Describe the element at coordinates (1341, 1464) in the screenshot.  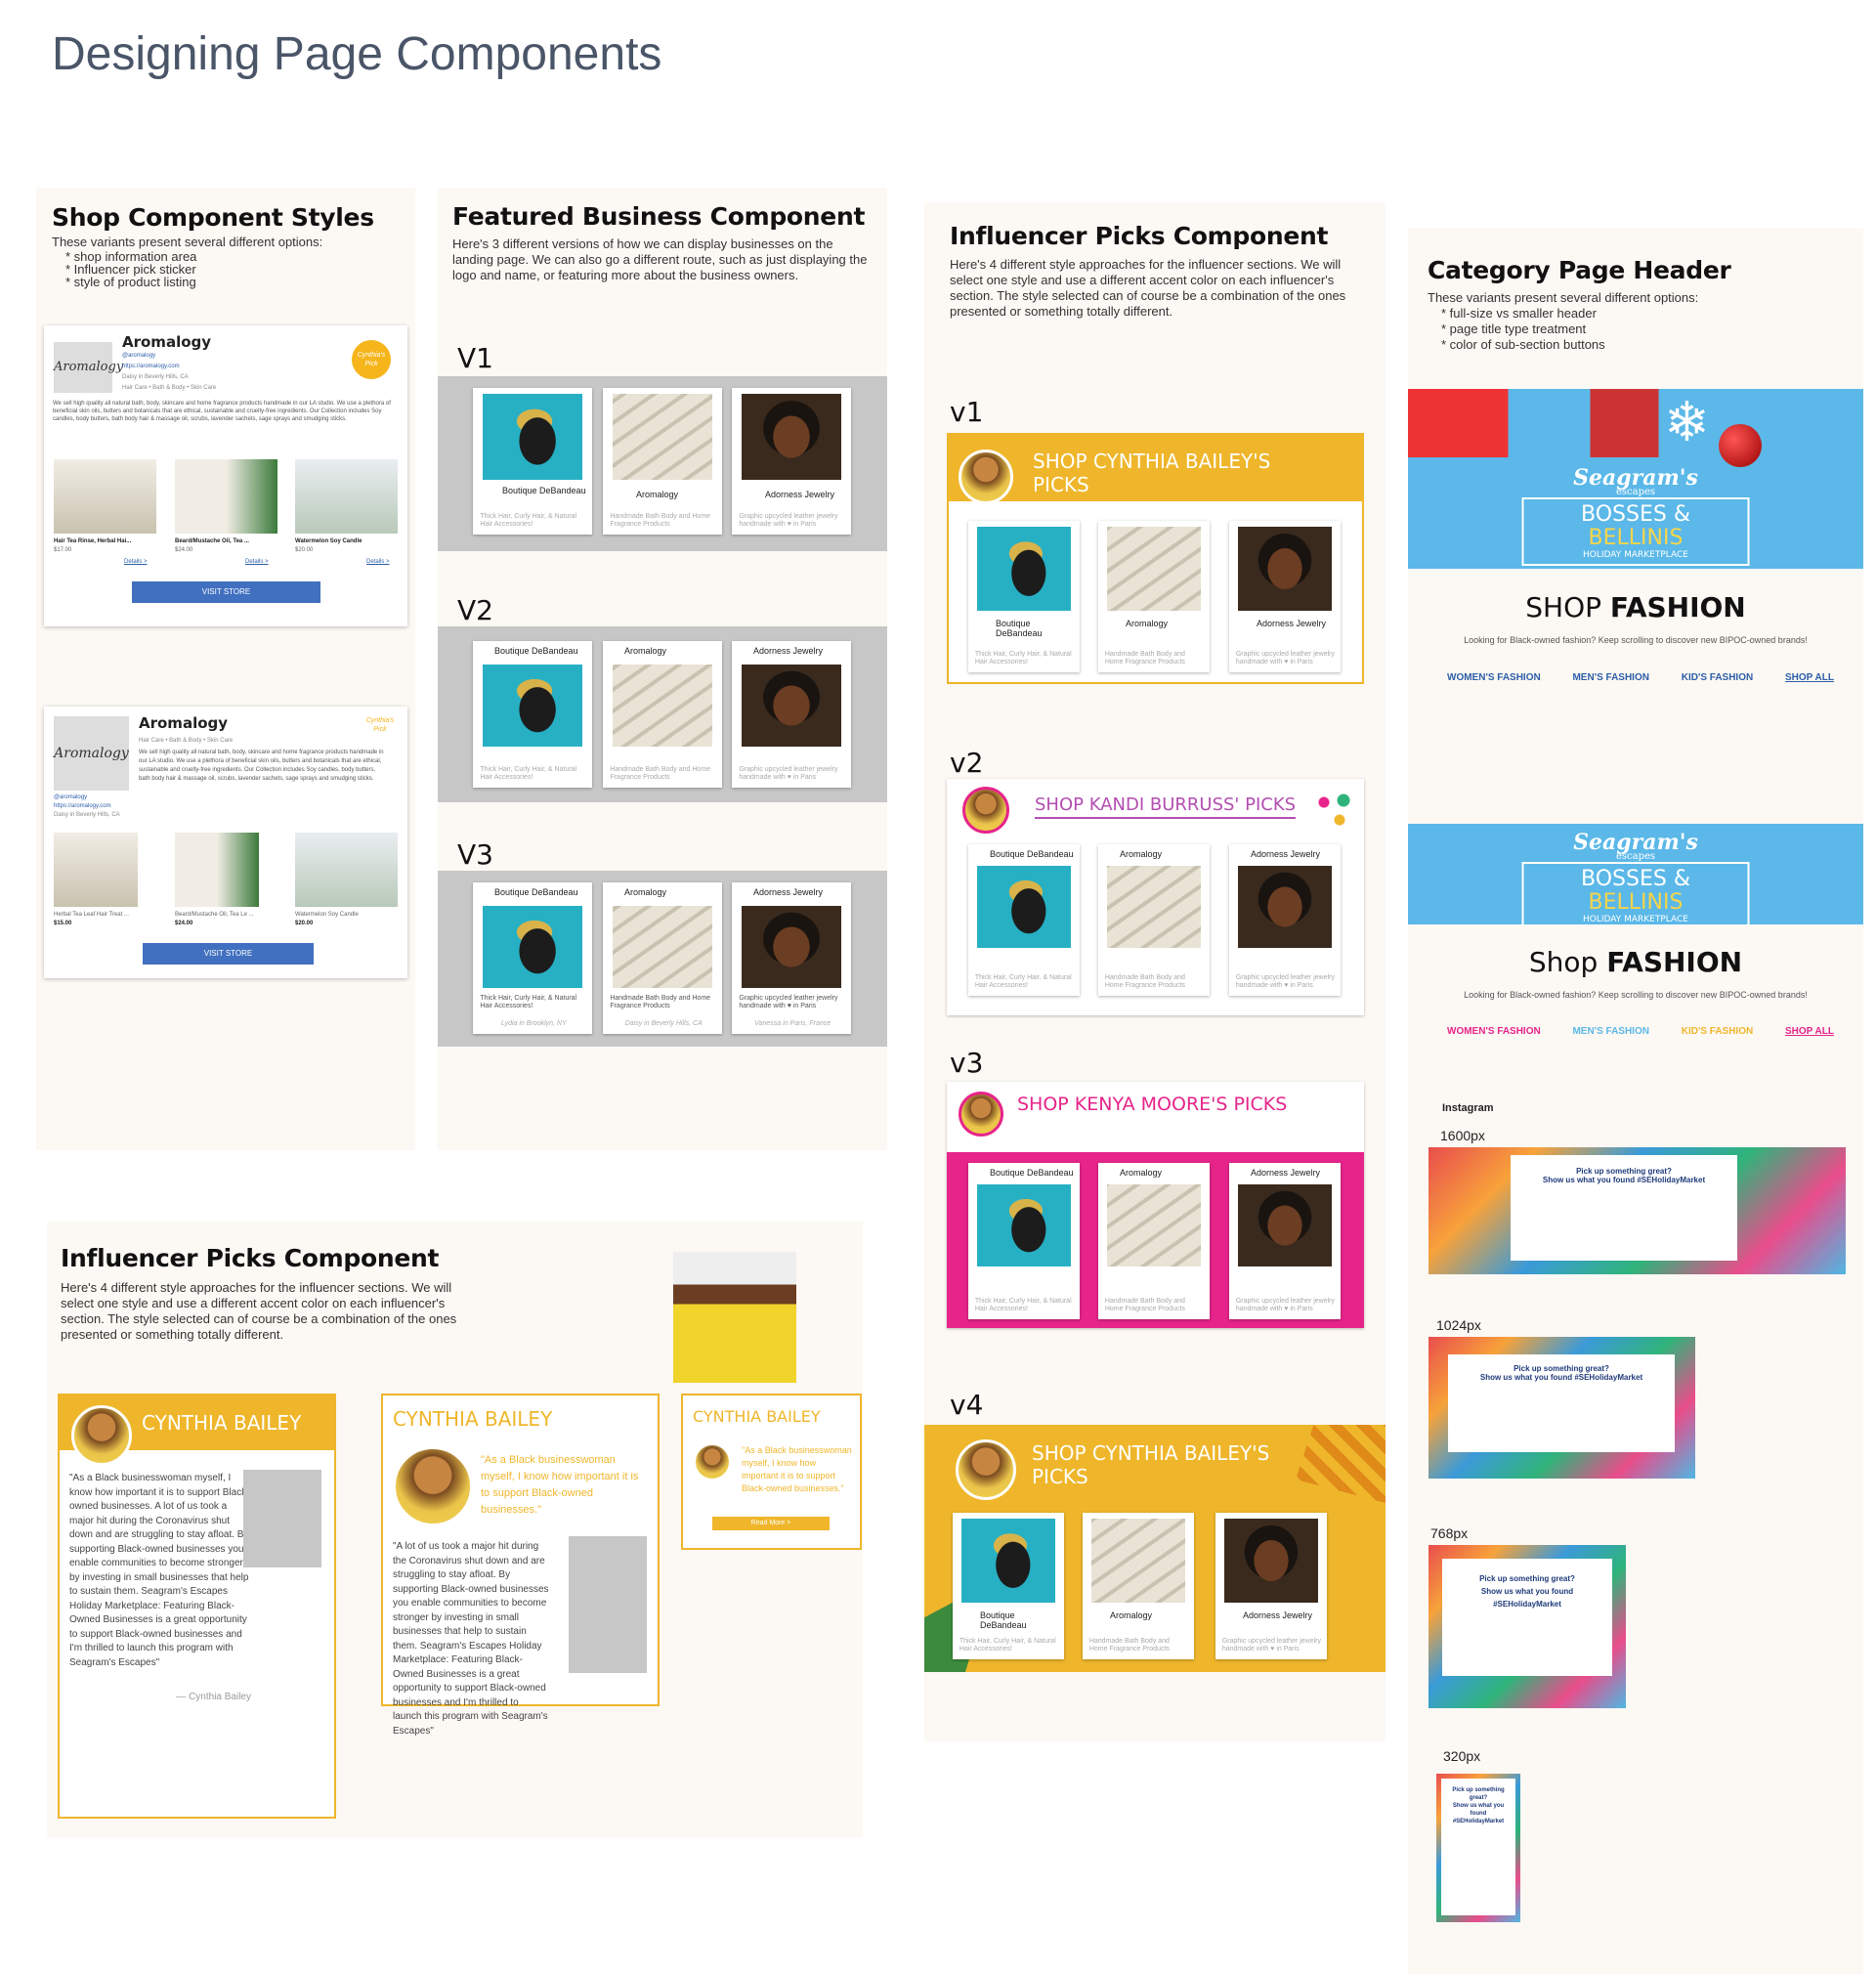
I see `pattern-decor` at that location.